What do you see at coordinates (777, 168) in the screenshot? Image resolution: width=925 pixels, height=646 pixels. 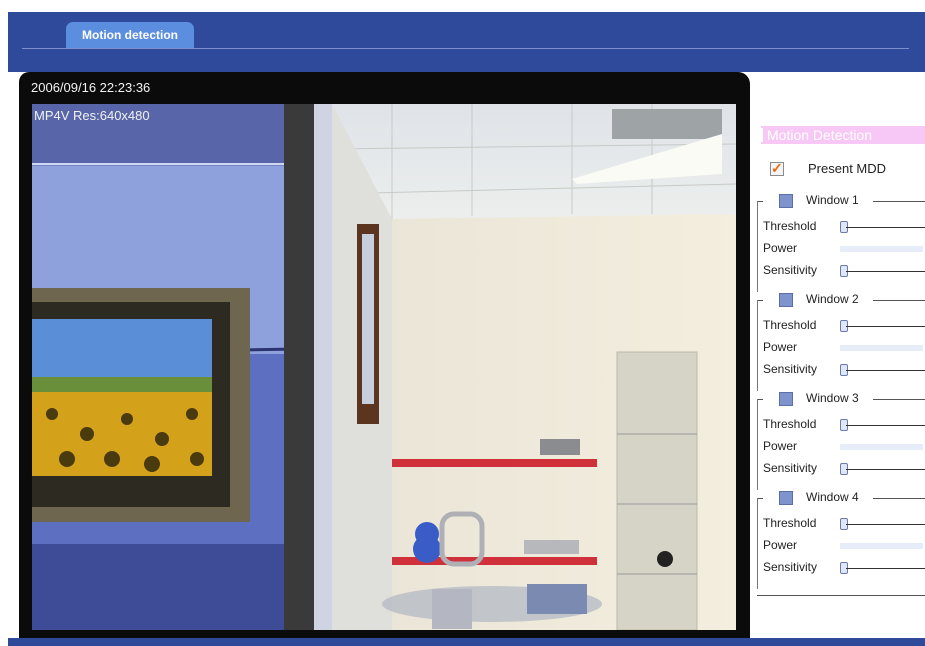 I see `checkmark-icon: ✓` at bounding box center [777, 168].